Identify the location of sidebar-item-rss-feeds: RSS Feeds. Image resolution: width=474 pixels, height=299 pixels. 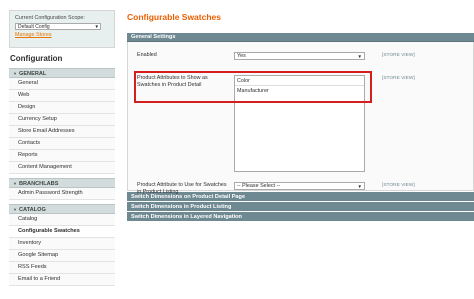
(62, 268).